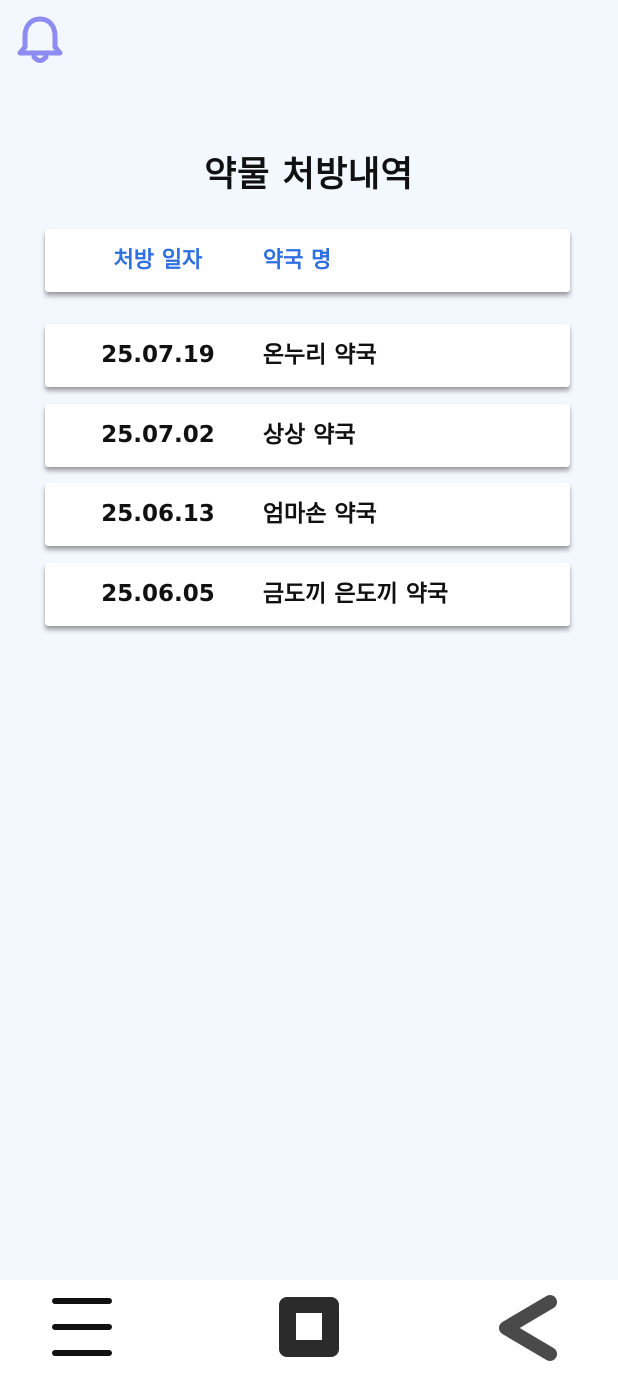  What do you see at coordinates (320, 355) in the screenshot?
I see `row-pharmacy: 온누리 약국` at bounding box center [320, 355].